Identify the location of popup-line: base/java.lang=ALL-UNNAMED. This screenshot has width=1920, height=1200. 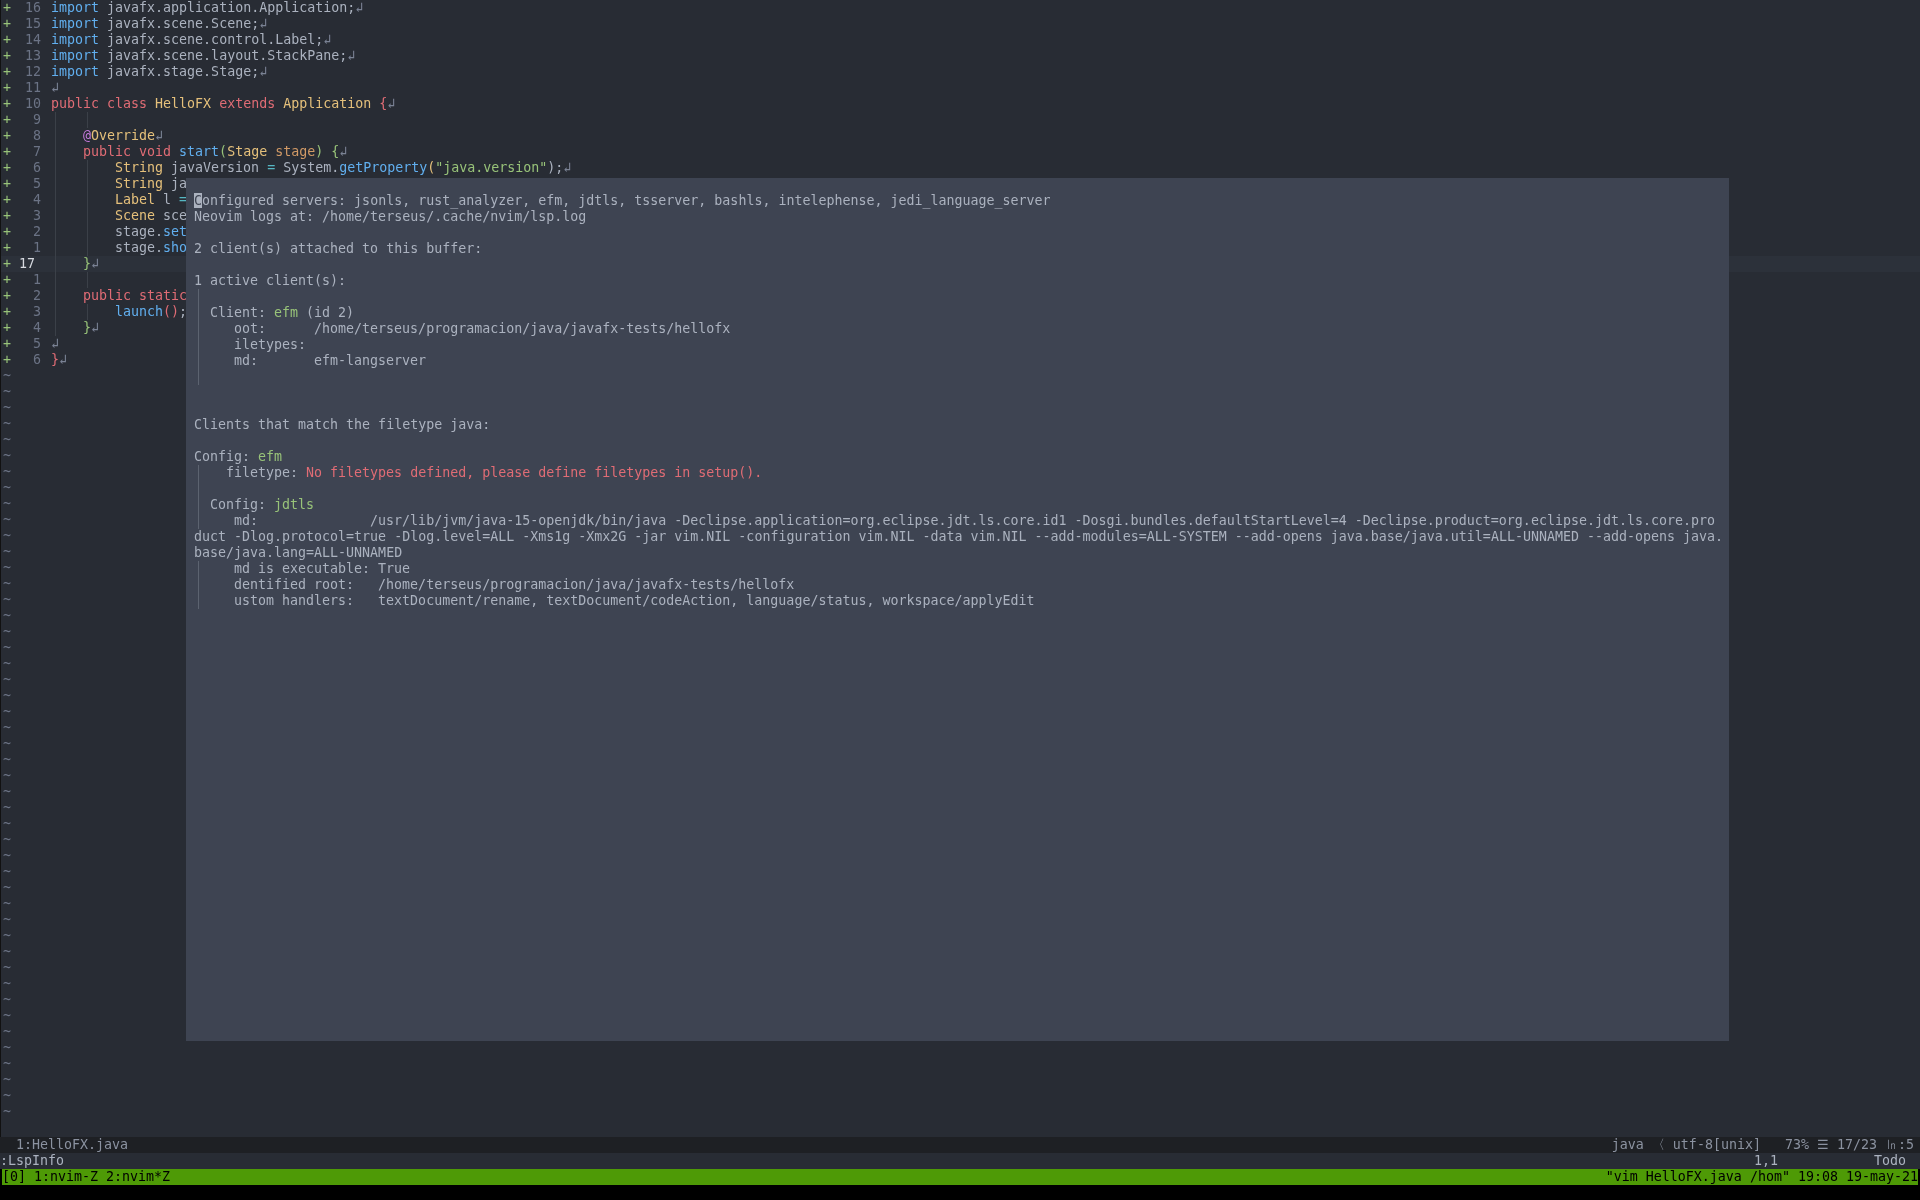
(298, 552).